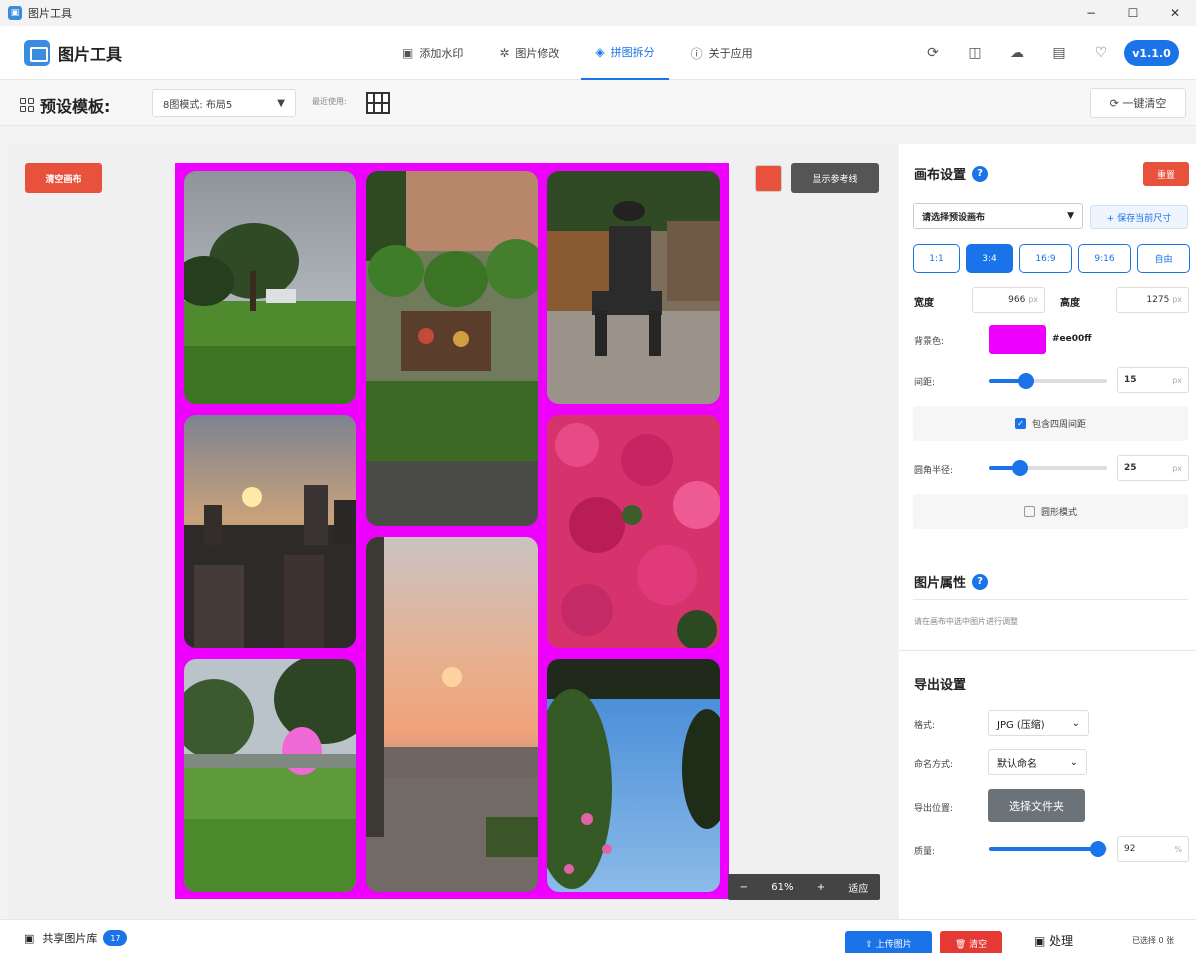  I want to click on bg-color-swatch, so click(1017, 339).